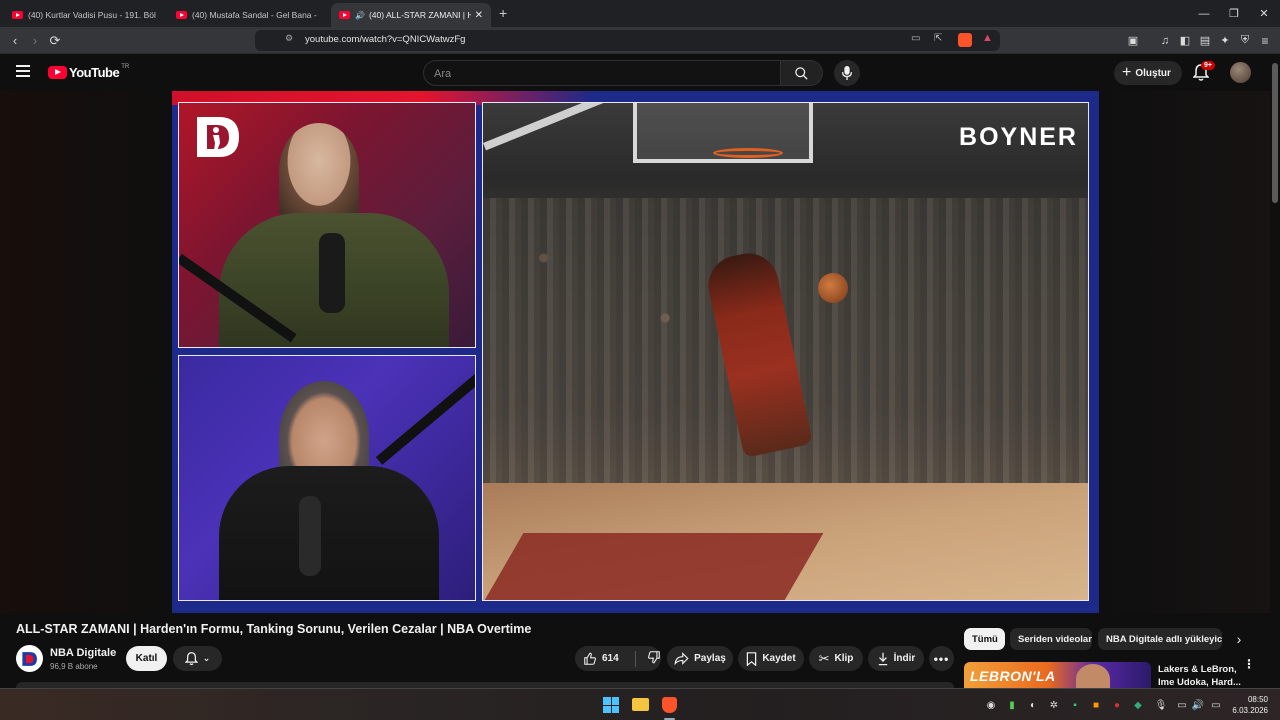 Image resolution: width=1280 pixels, height=720 pixels. Describe the element at coordinates (844, 658) in the screenshot. I see `clip-label: Klip` at that location.